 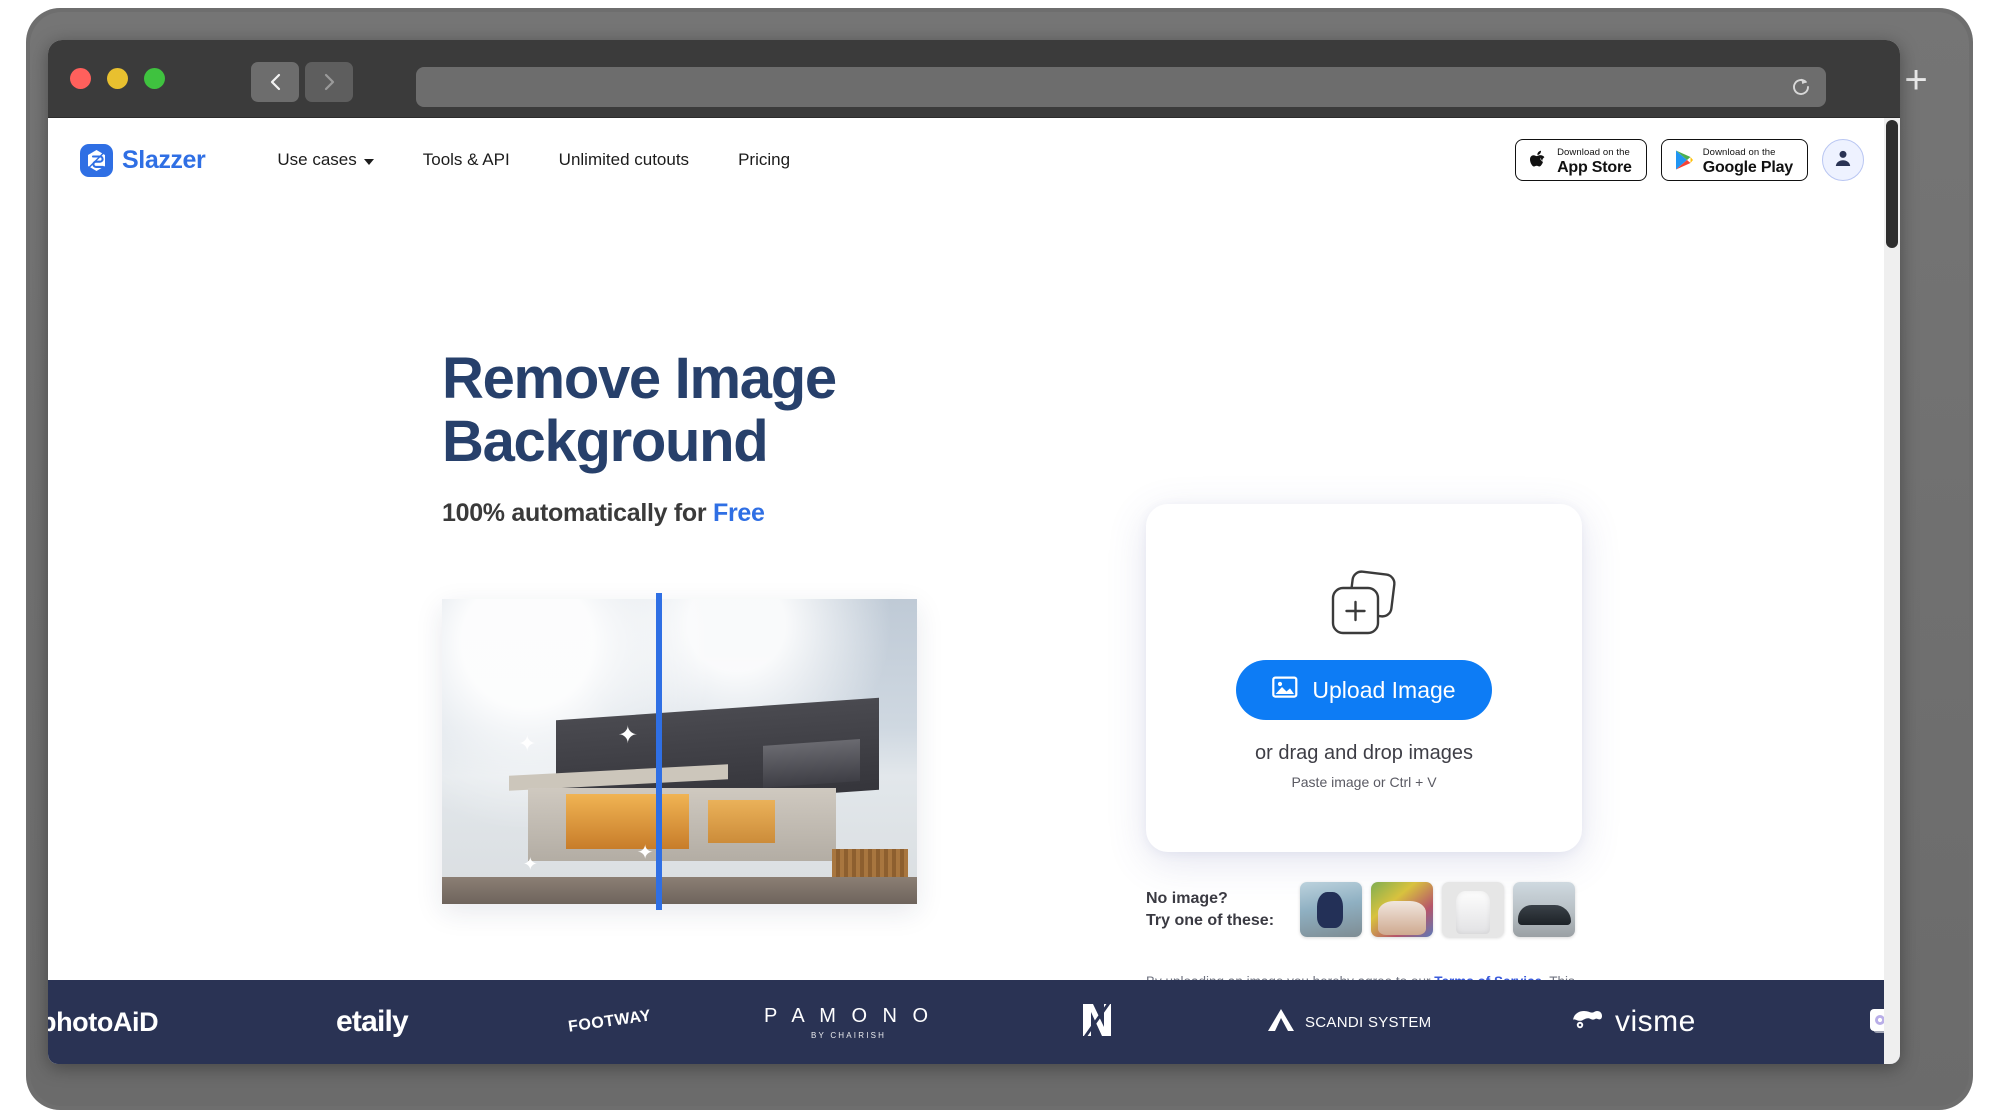 I want to click on scandi-triangle-icon, so click(x=1281, y=1022).